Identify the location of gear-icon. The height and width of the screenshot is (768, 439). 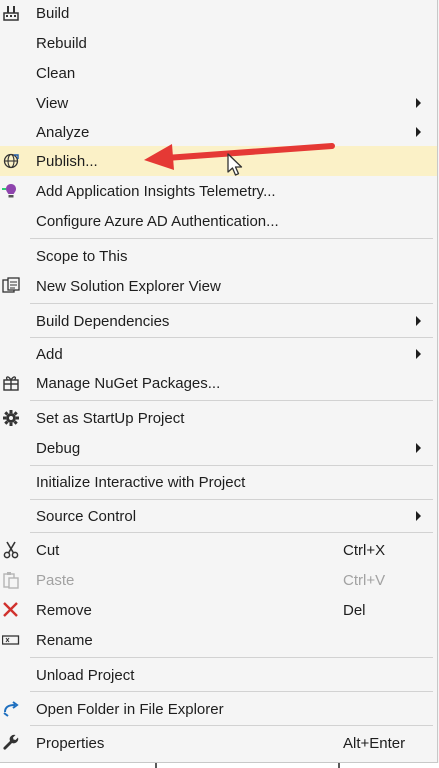
(11, 418).